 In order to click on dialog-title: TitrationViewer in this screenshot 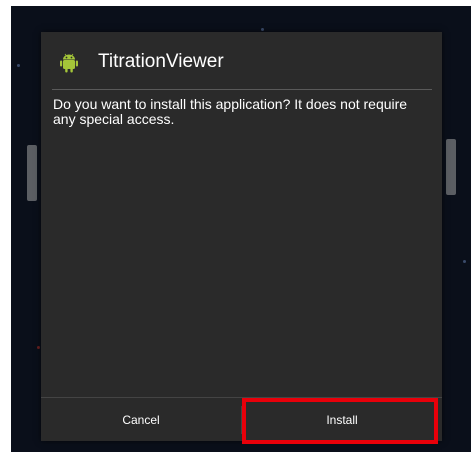, I will do `click(161, 61)`.